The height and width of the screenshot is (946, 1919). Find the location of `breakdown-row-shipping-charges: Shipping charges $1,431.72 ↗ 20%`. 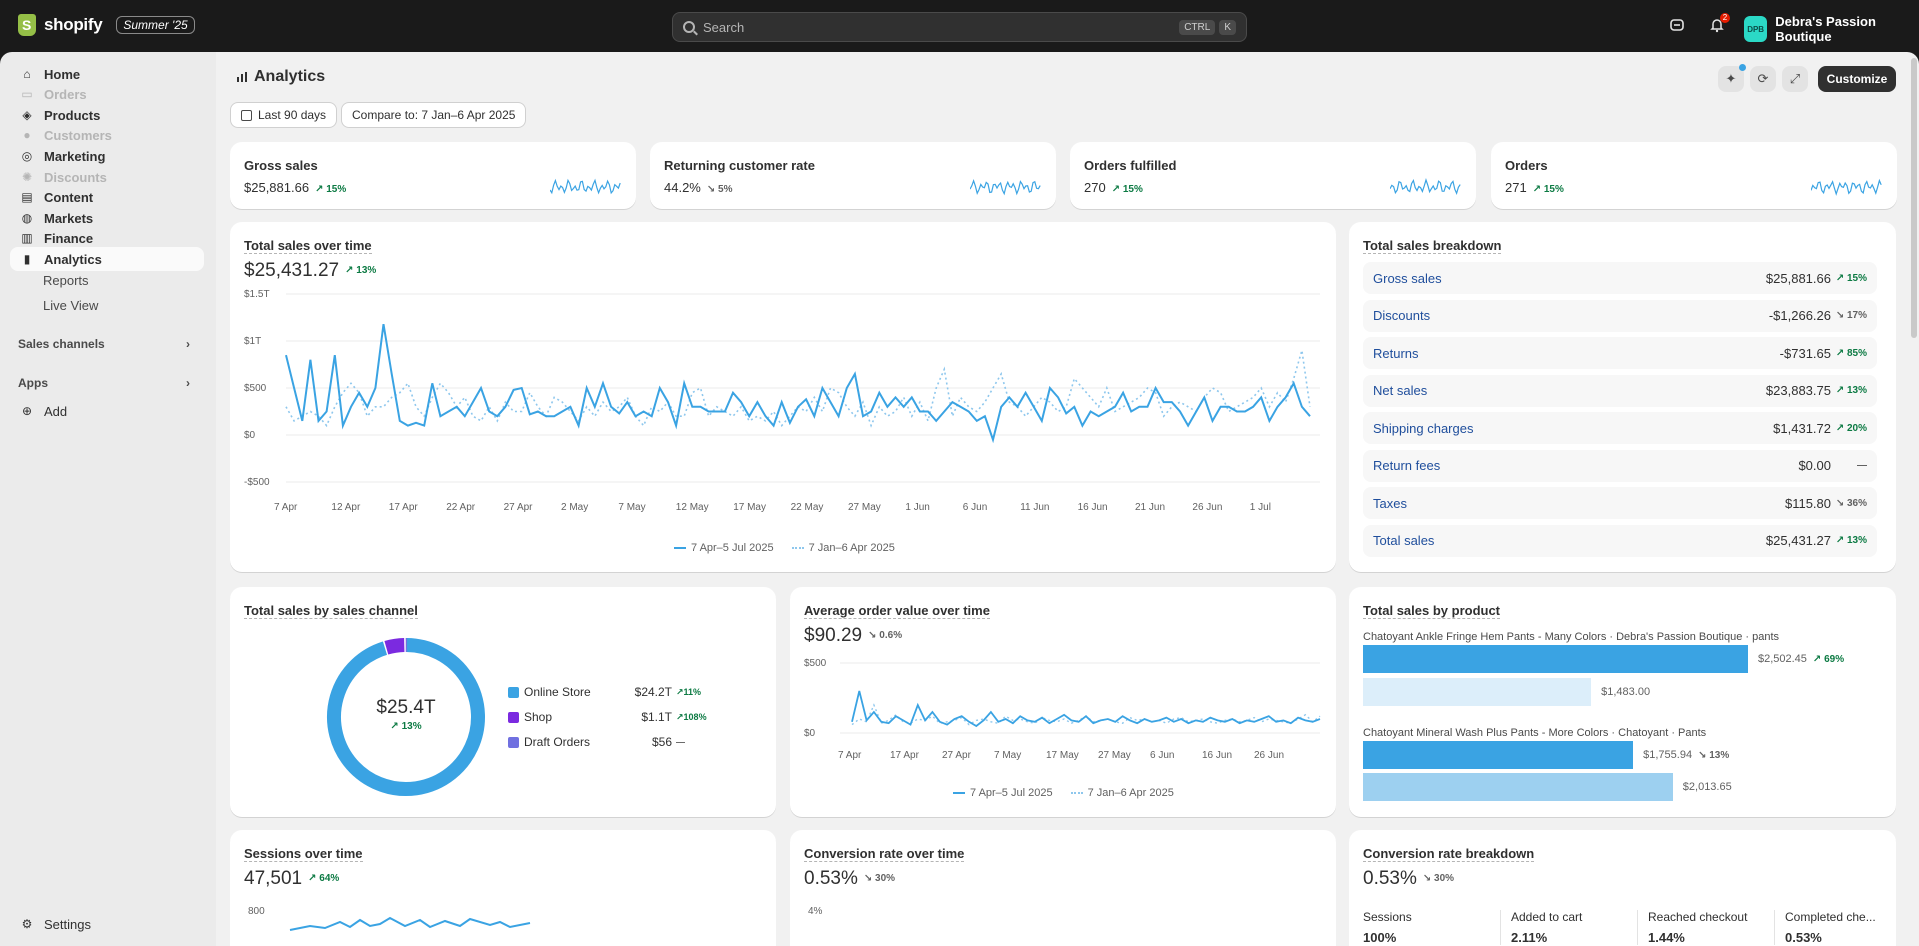

breakdown-row-shipping-charges: Shipping charges $1,431.72 ↗ 20% is located at coordinates (1620, 428).